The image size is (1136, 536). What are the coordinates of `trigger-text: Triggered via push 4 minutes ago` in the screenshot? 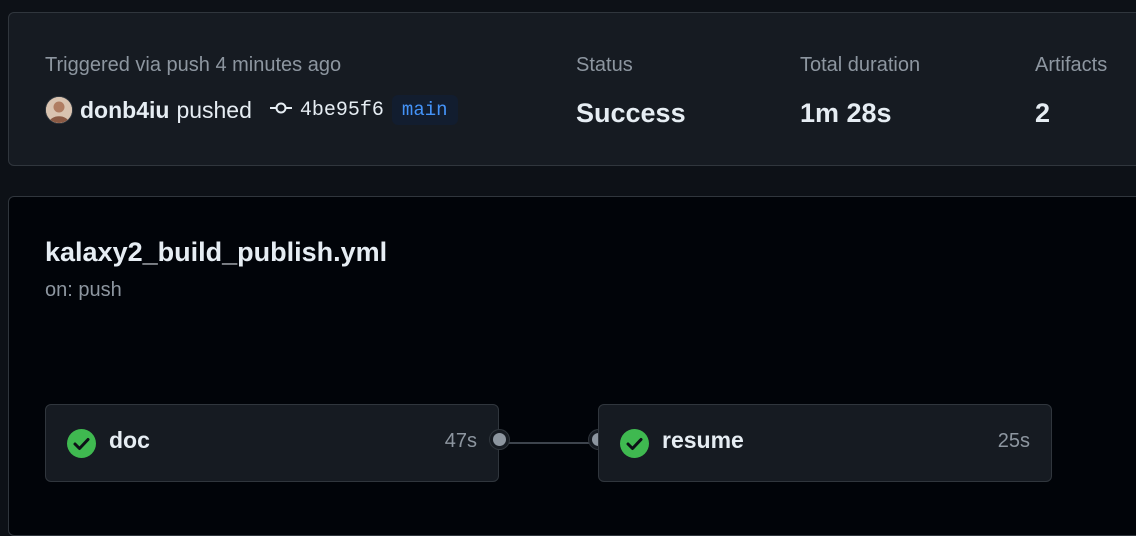 It's located at (193, 65).